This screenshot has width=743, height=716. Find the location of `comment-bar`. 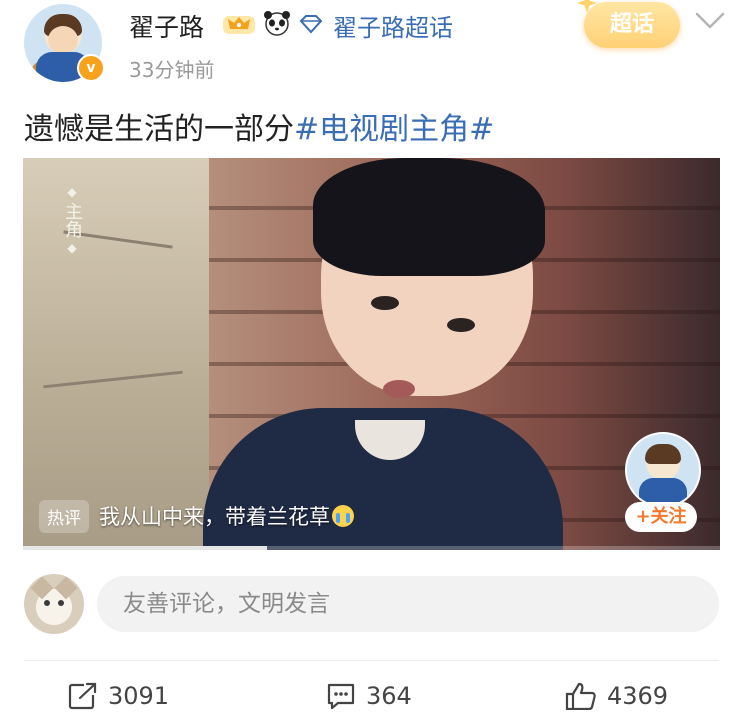

comment-bar is located at coordinates (371, 606).